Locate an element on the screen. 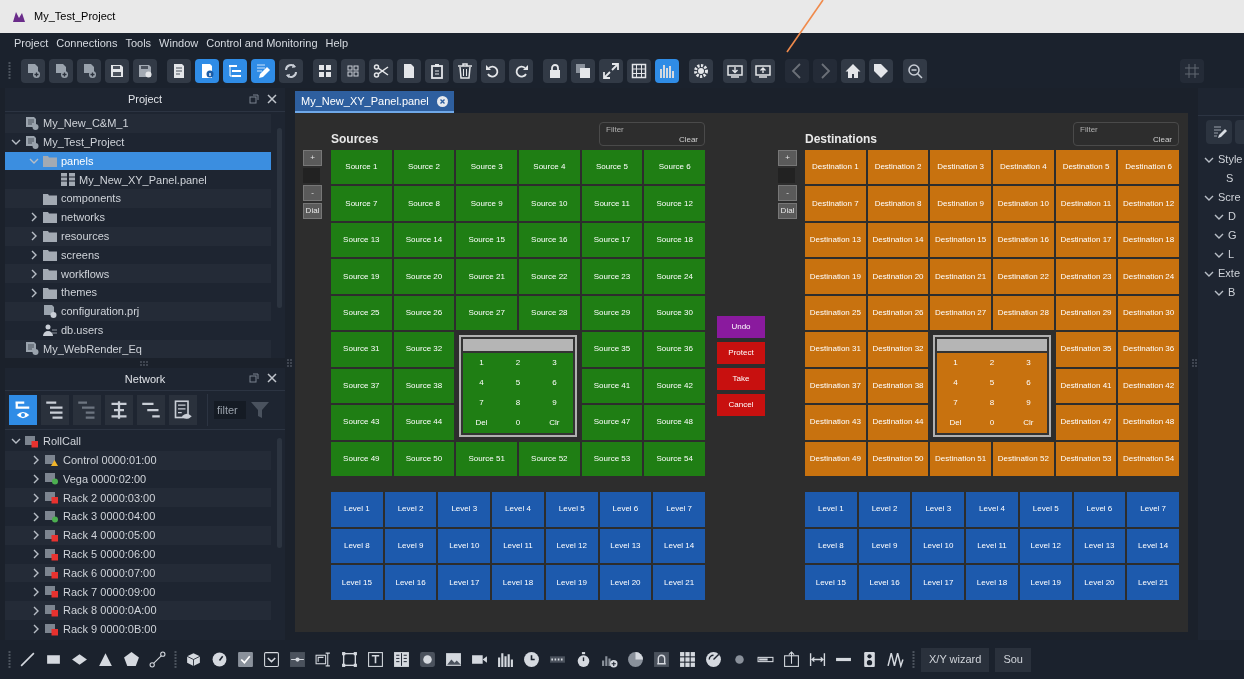  destination-button: Destination 26 is located at coordinates (898, 313).